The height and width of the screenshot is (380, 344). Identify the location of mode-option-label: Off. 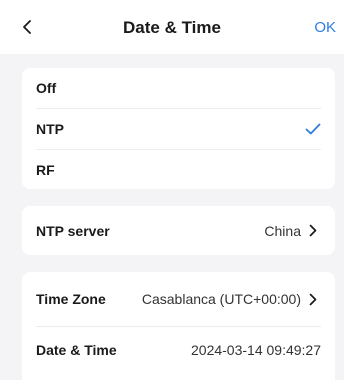
(46, 88).